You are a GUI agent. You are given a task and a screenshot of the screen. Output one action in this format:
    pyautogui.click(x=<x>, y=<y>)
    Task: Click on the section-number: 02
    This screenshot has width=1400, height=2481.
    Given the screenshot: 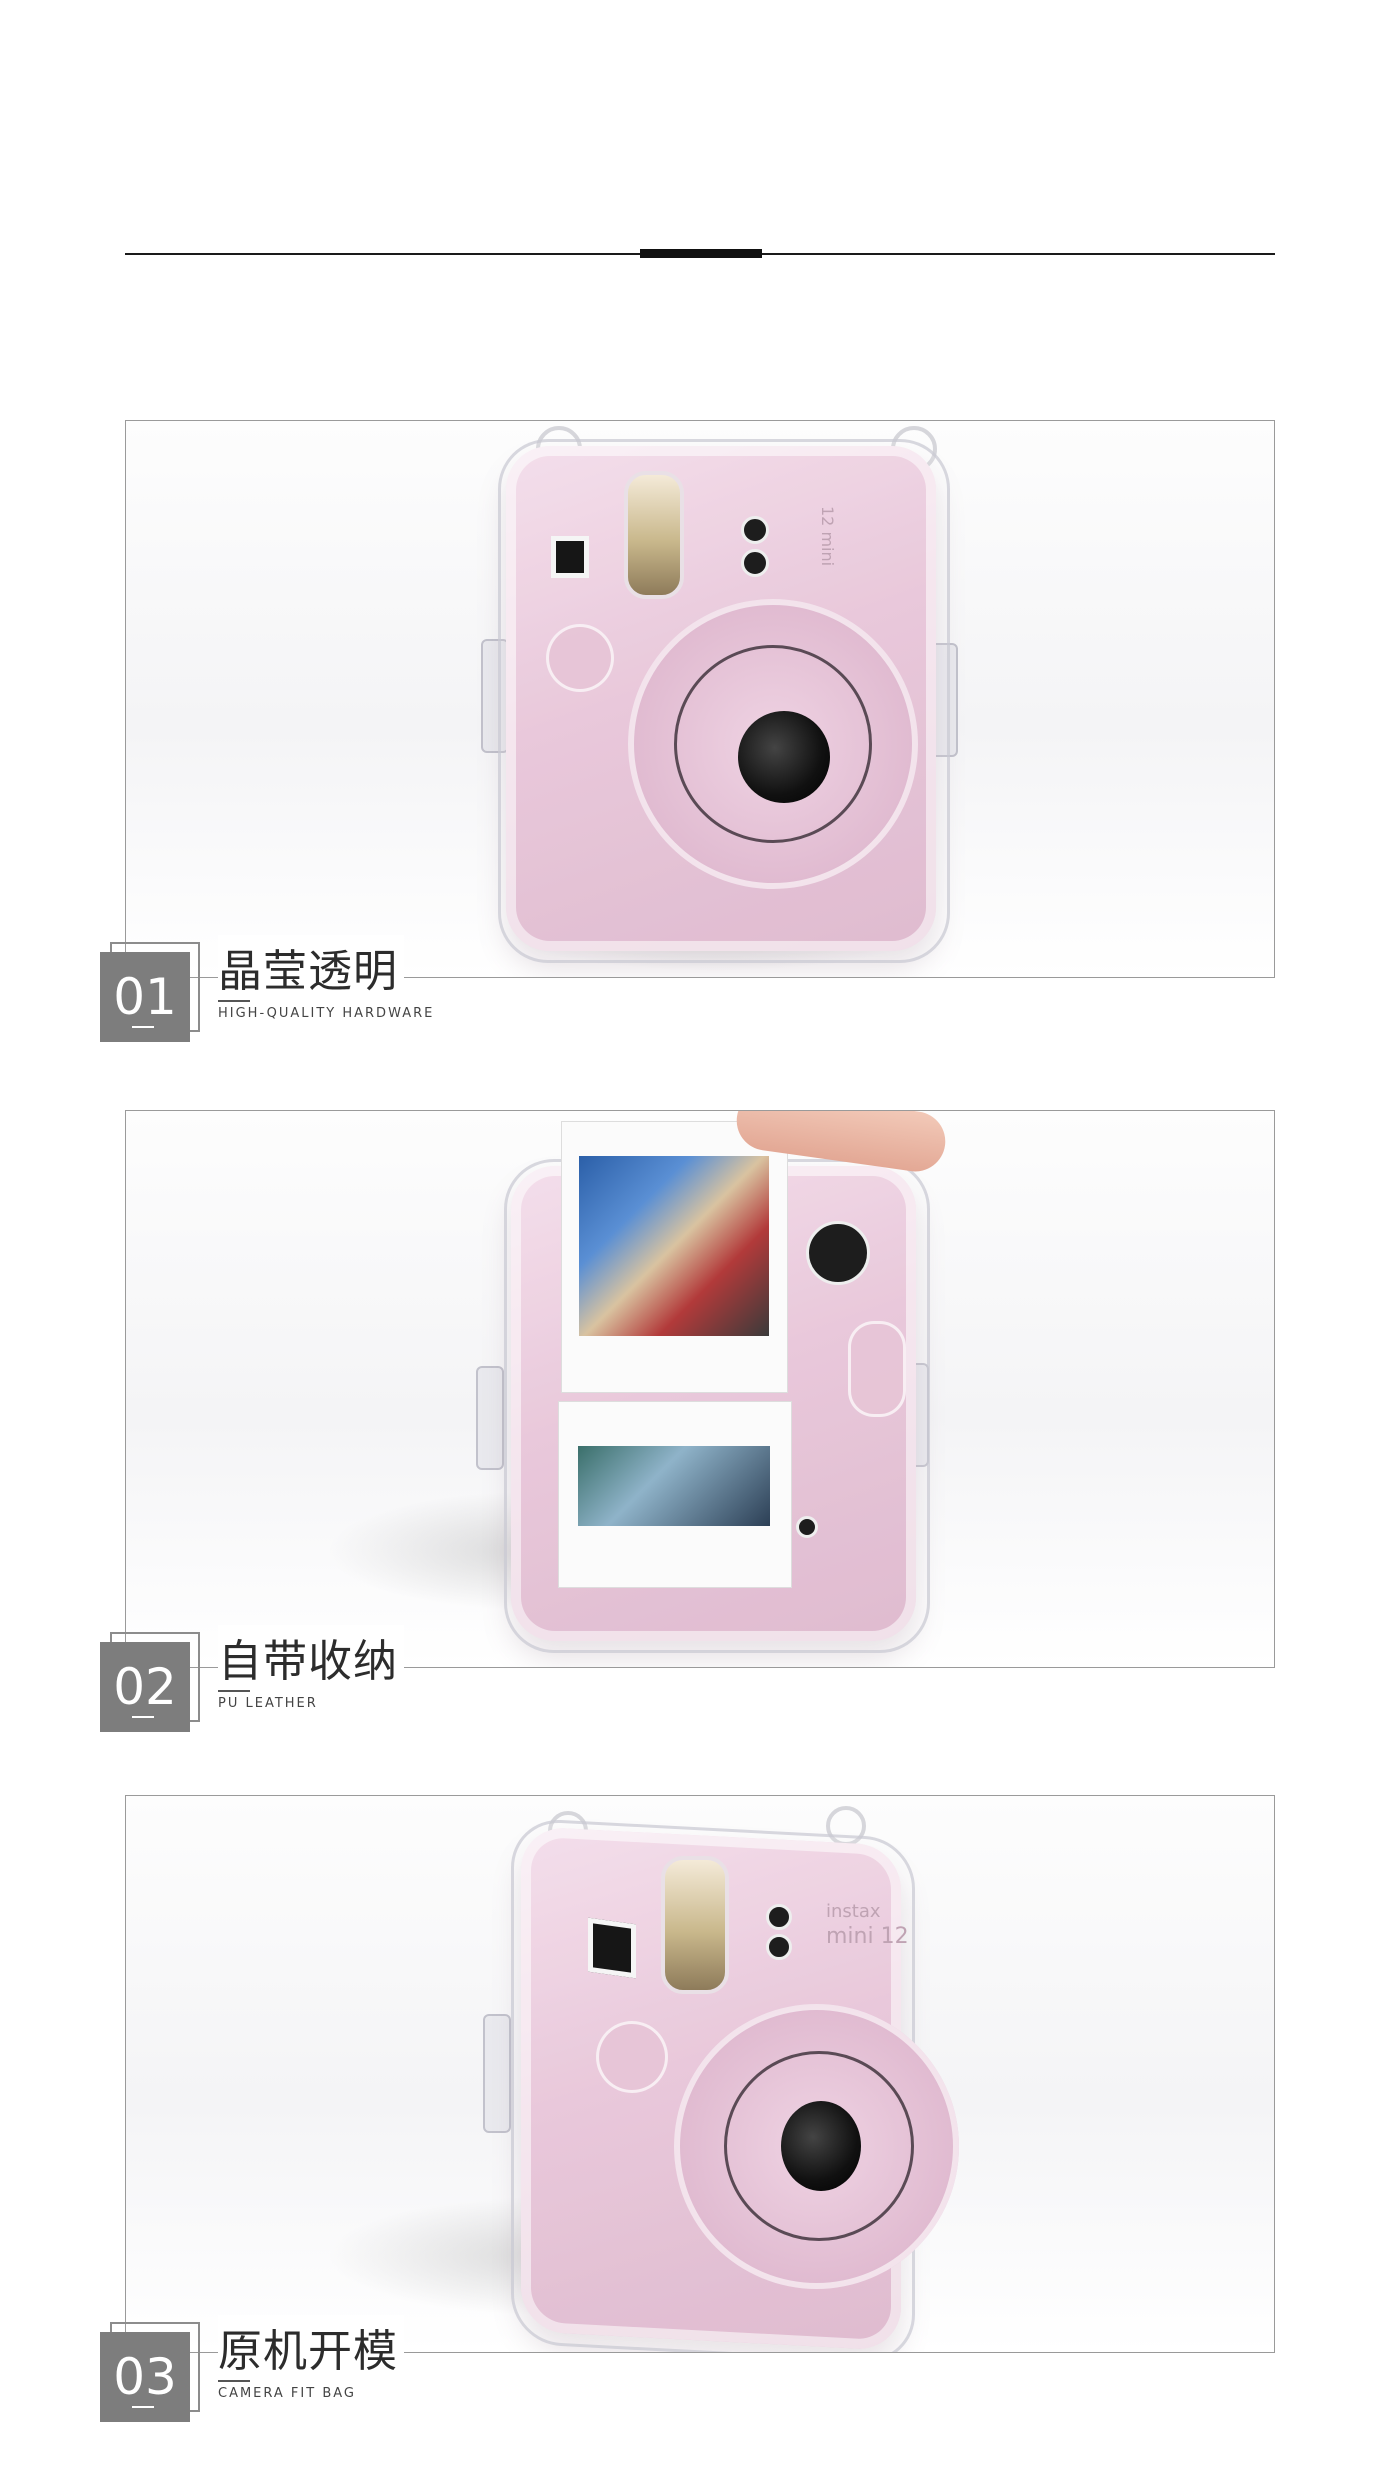 What is the action you would take?
    pyautogui.click(x=145, y=1687)
    